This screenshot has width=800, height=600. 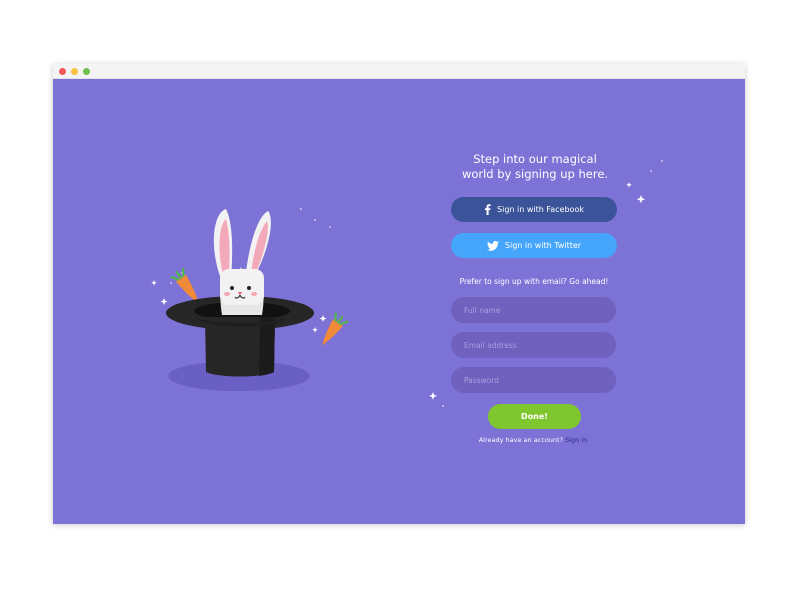 I want to click on full-name-field: Full name, so click(x=533, y=310).